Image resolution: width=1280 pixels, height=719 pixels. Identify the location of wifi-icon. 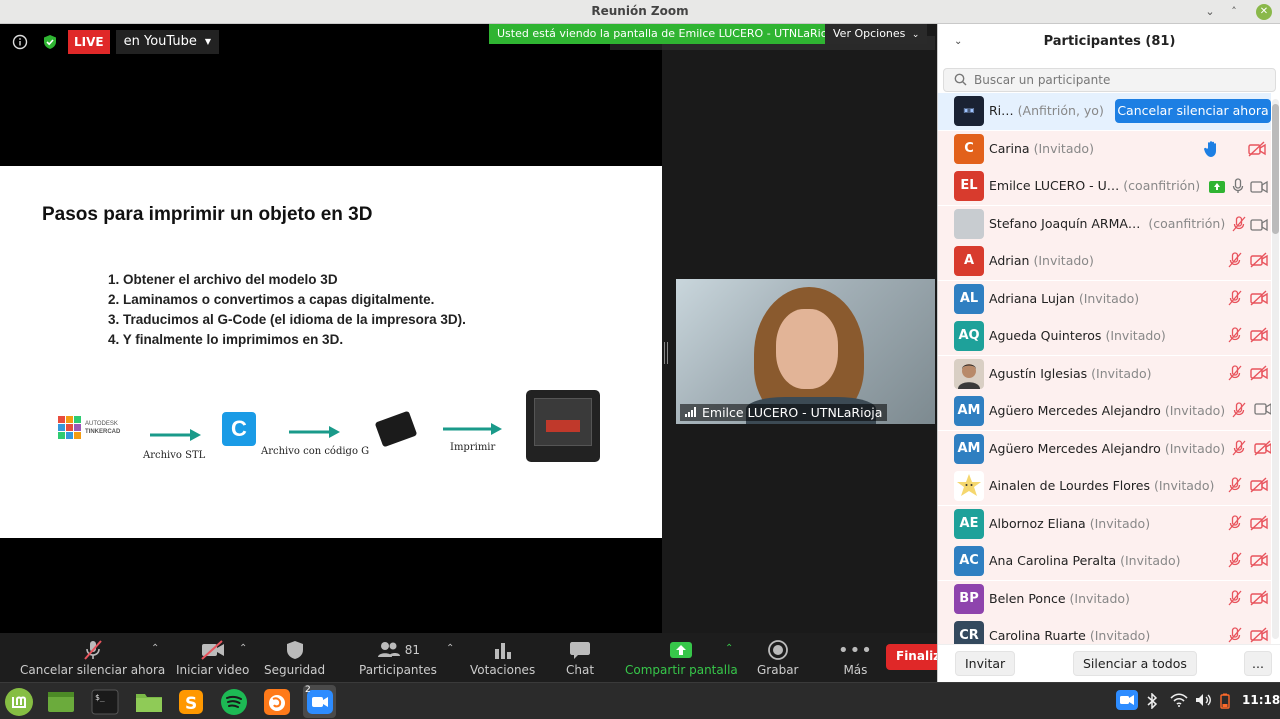
(1179, 701).